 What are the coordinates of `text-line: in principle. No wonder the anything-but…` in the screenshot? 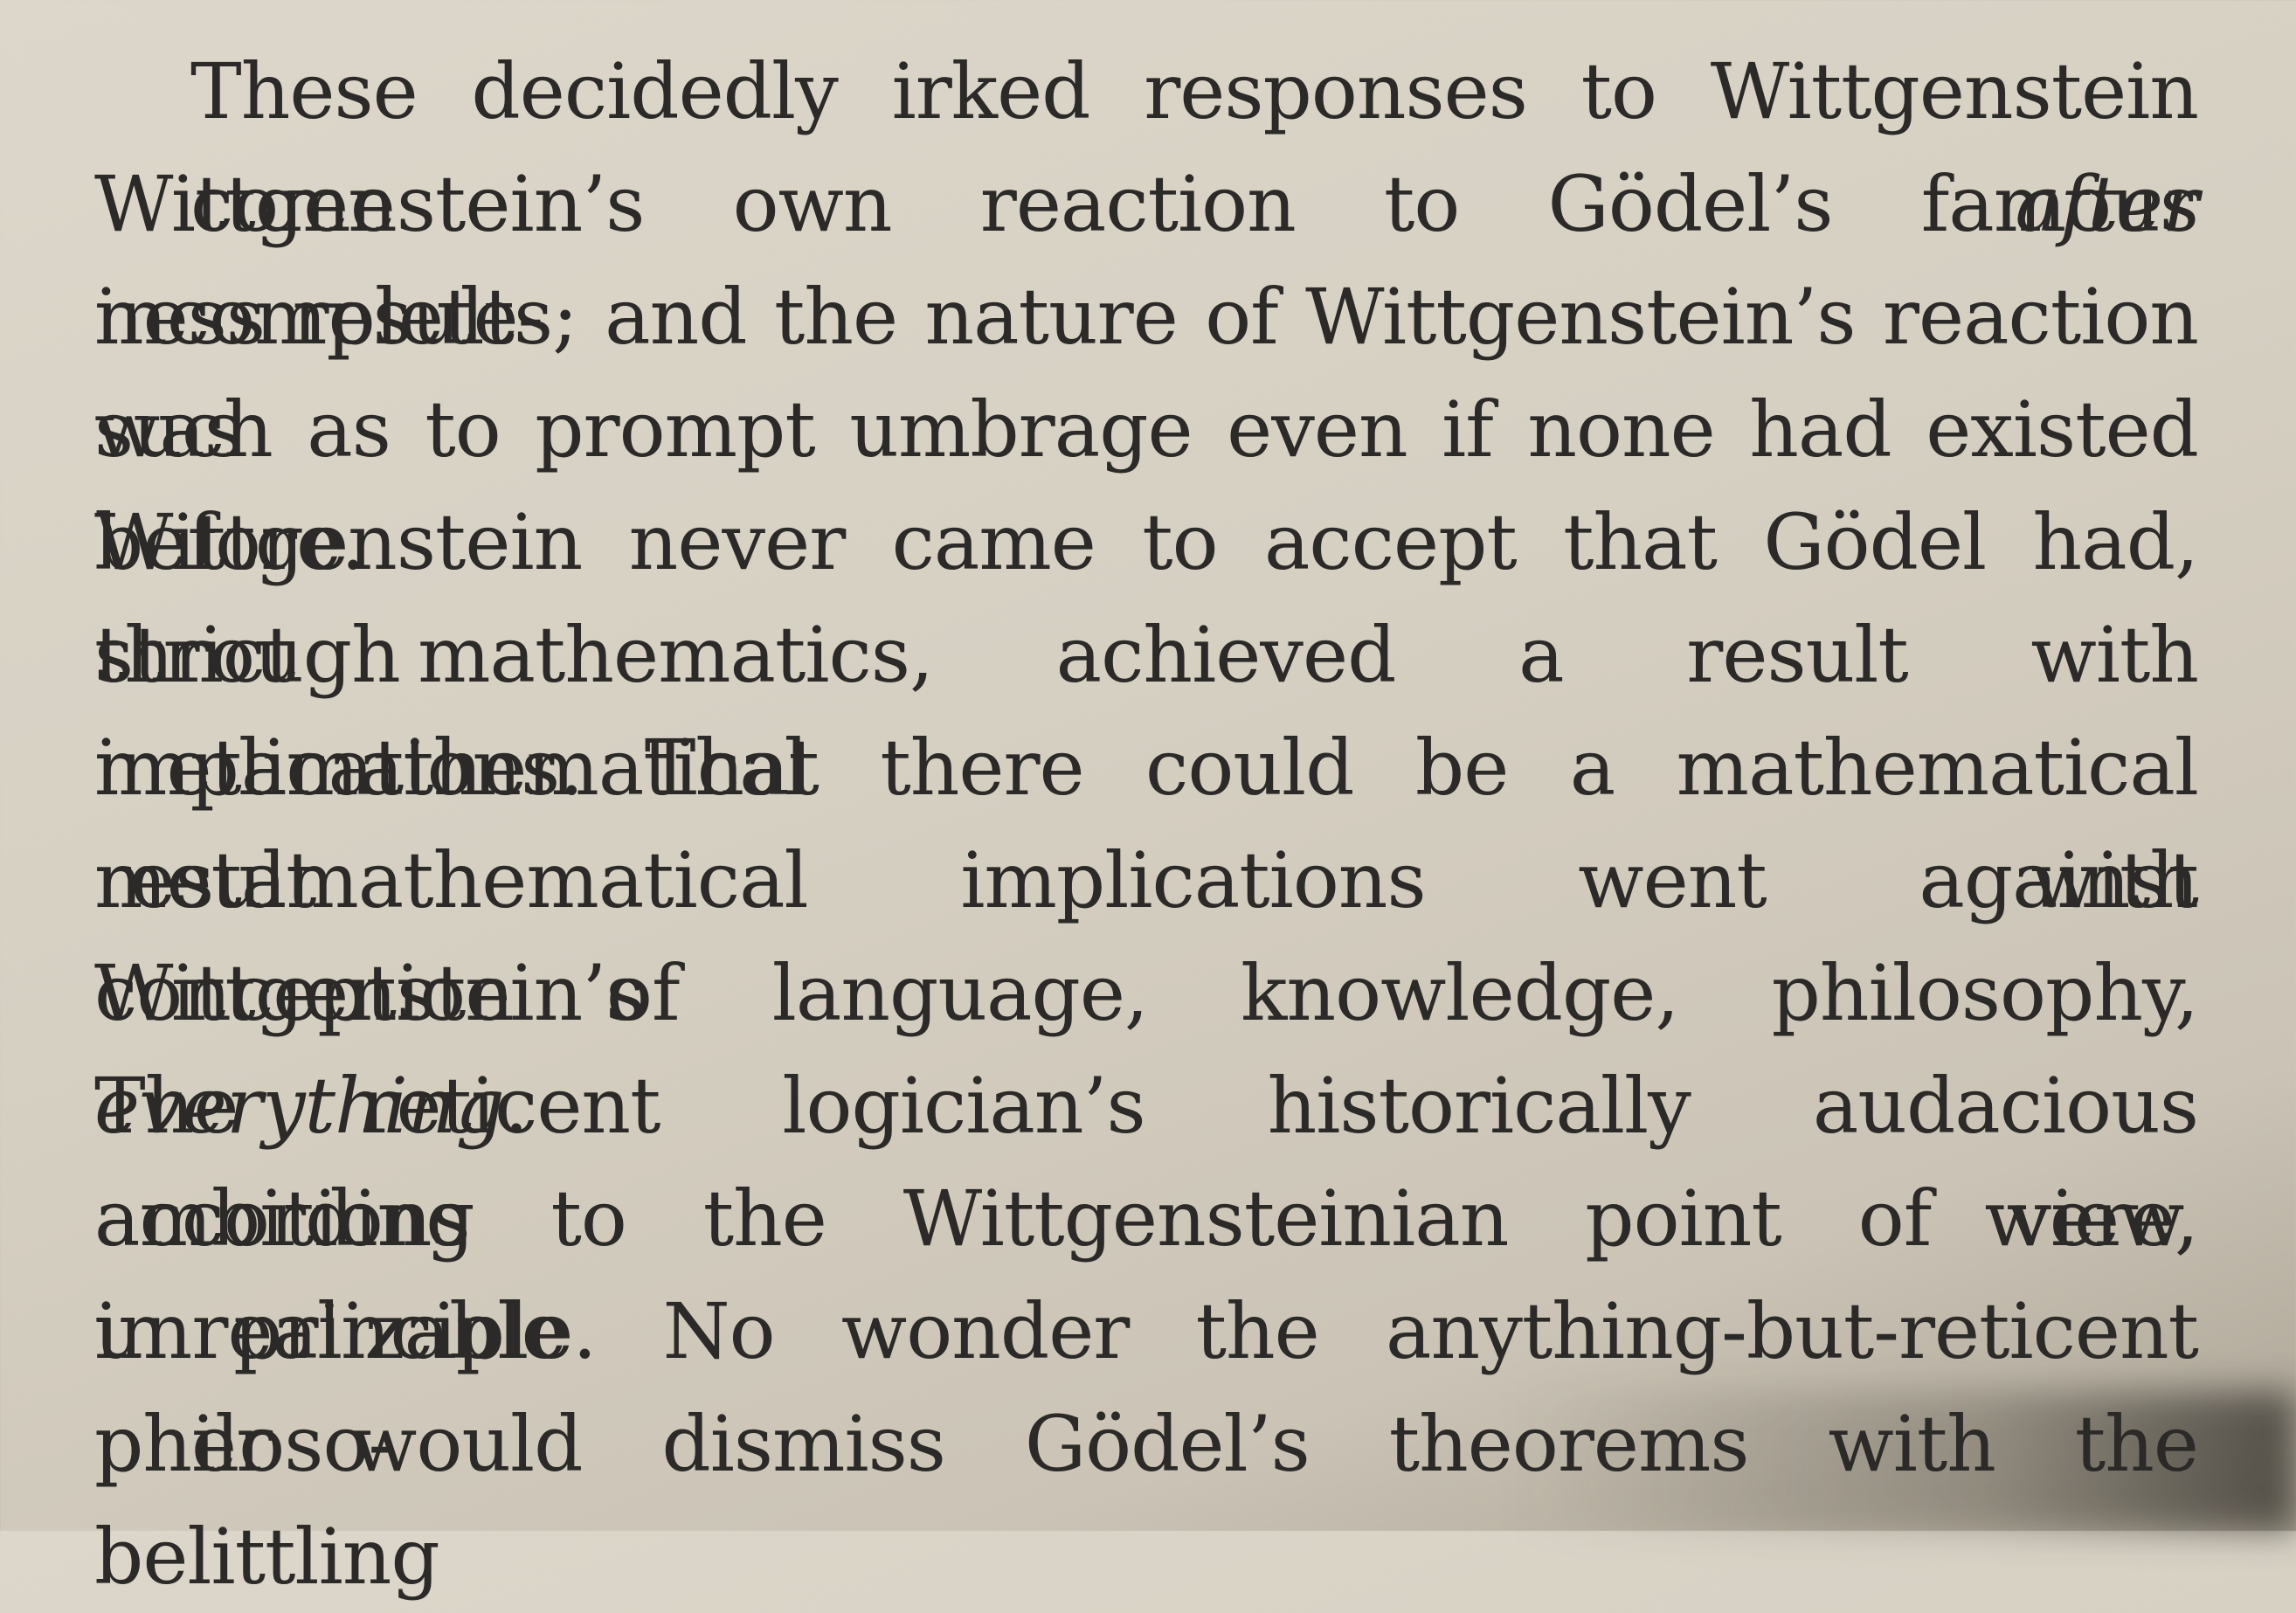 It's located at (1146, 1382).